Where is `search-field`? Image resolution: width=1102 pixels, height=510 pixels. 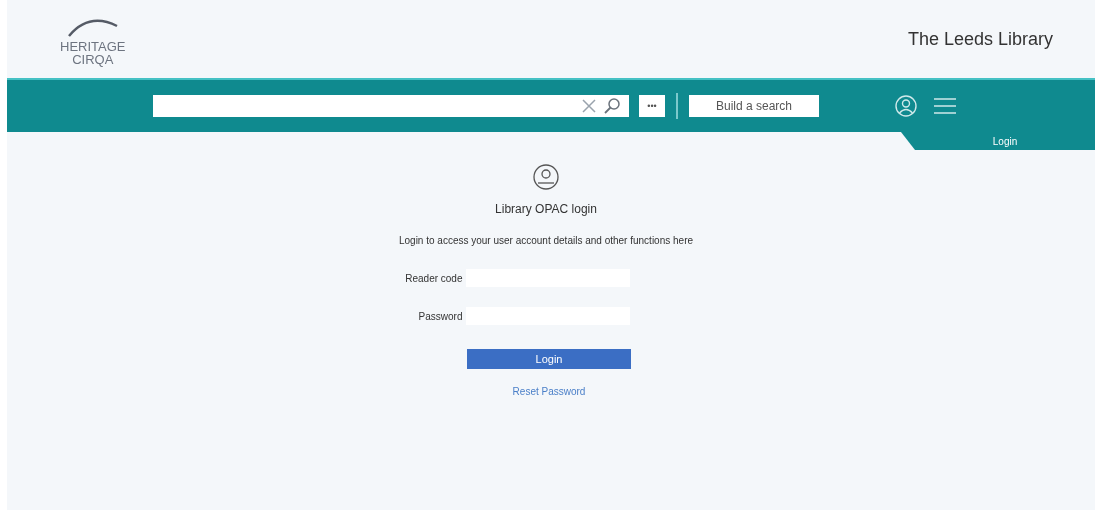 search-field is located at coordinates (391, 106).